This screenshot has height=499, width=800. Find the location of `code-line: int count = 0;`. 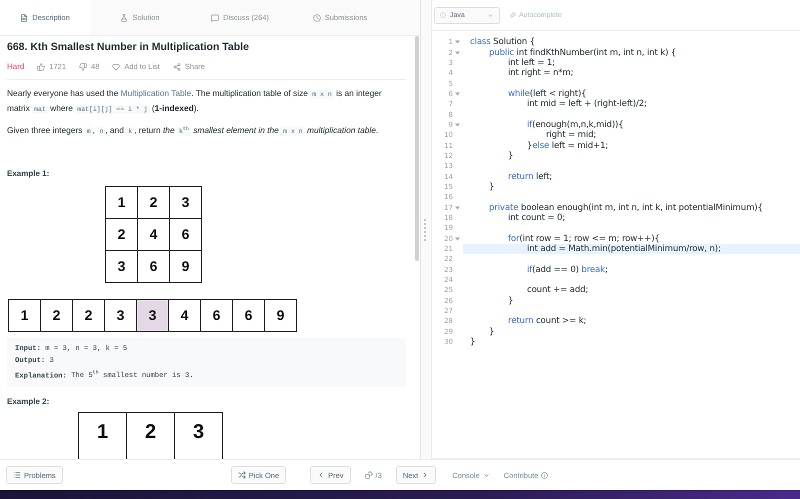

code-line: int count = 0; is located at coordinates (536, 218).